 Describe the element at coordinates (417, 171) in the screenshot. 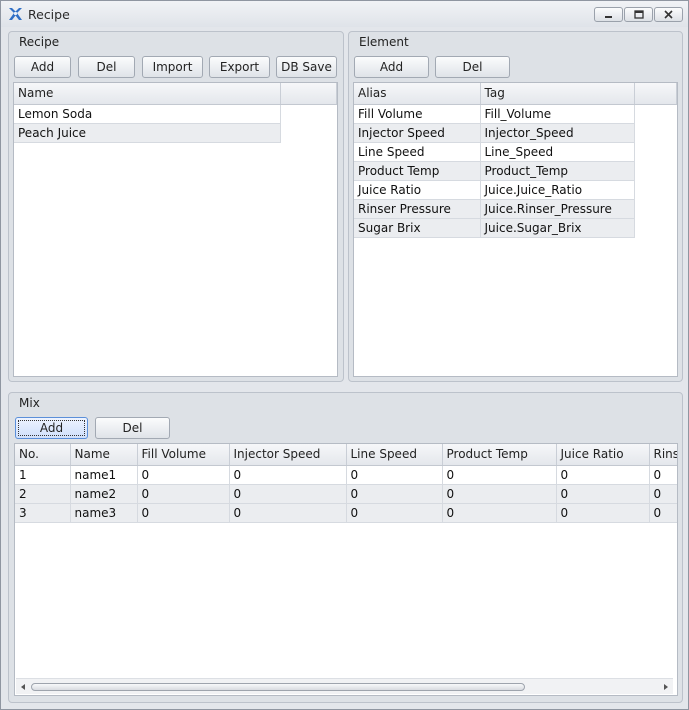

I see `element-alias-cell: Product Temp` at that location.